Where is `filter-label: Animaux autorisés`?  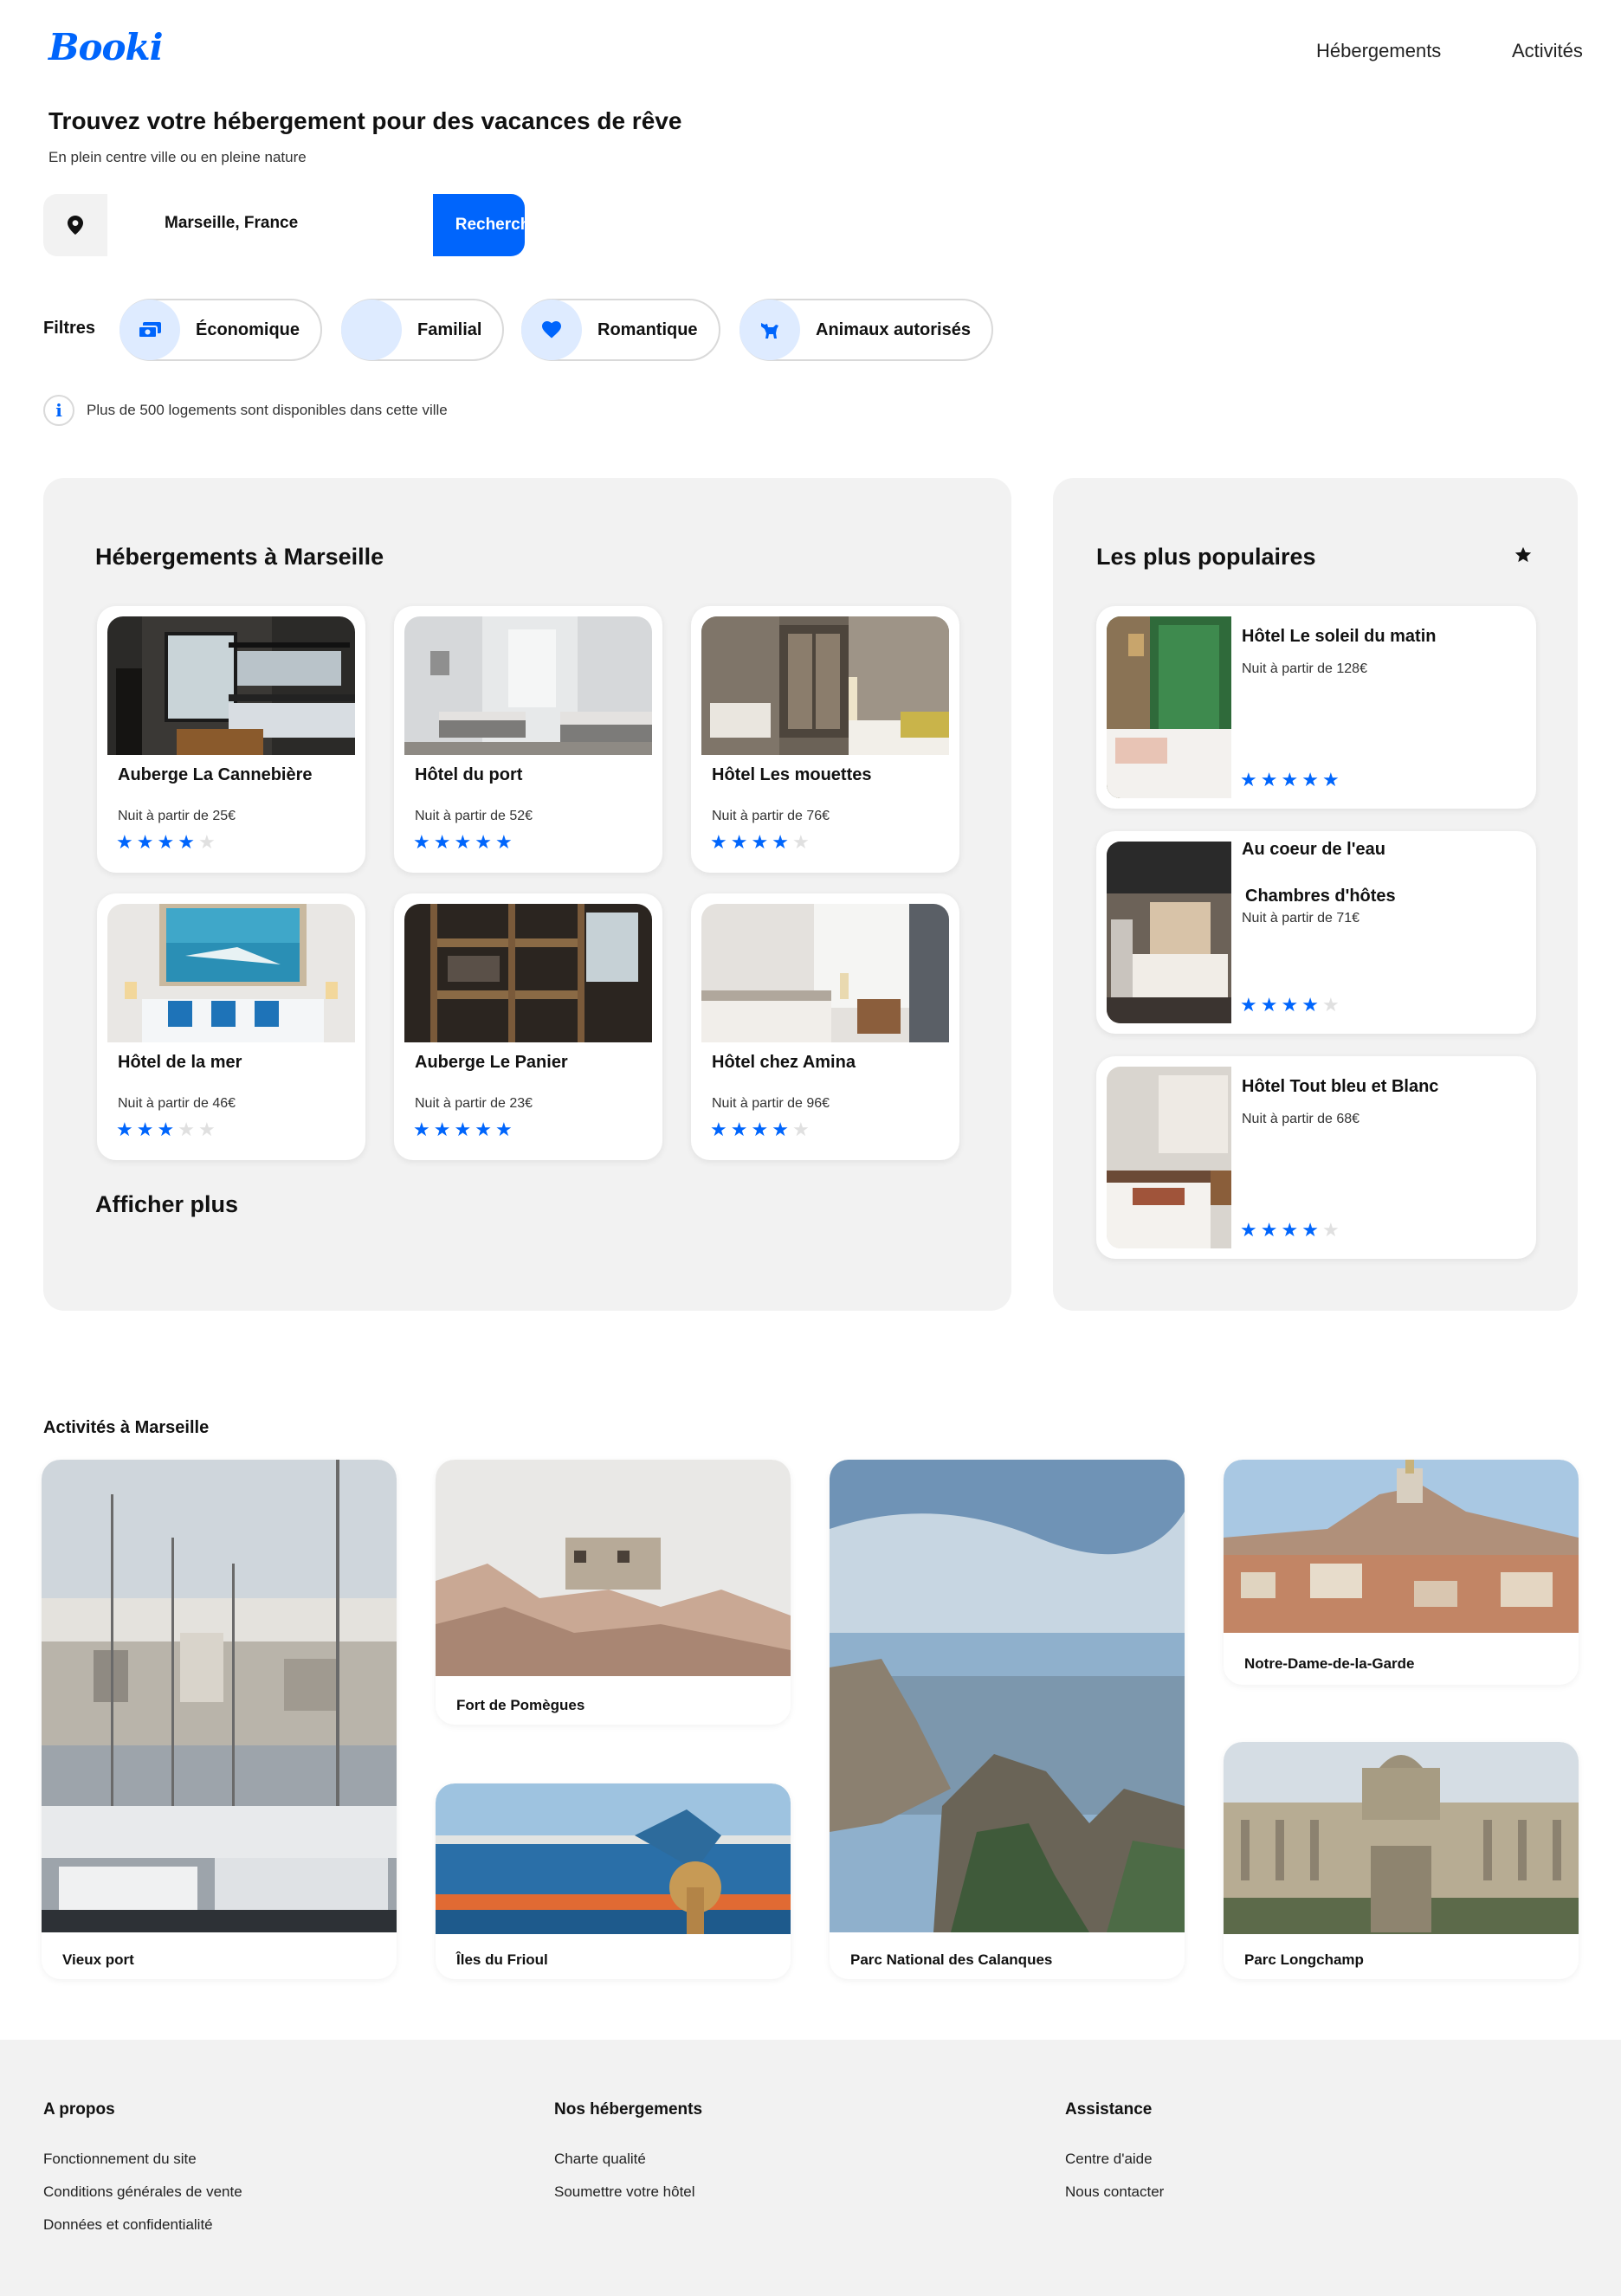
filter-label: Animaux autorisés is located at coordinates (894, 329).